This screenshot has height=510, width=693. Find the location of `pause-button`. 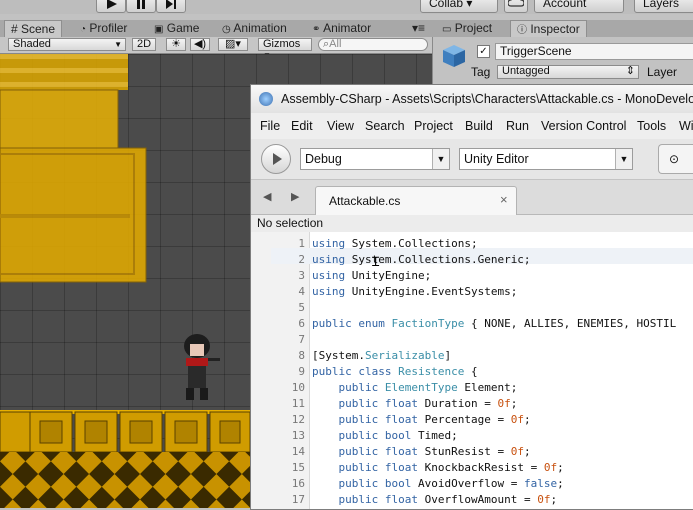

pause-button is located at coordinates (141, 6).